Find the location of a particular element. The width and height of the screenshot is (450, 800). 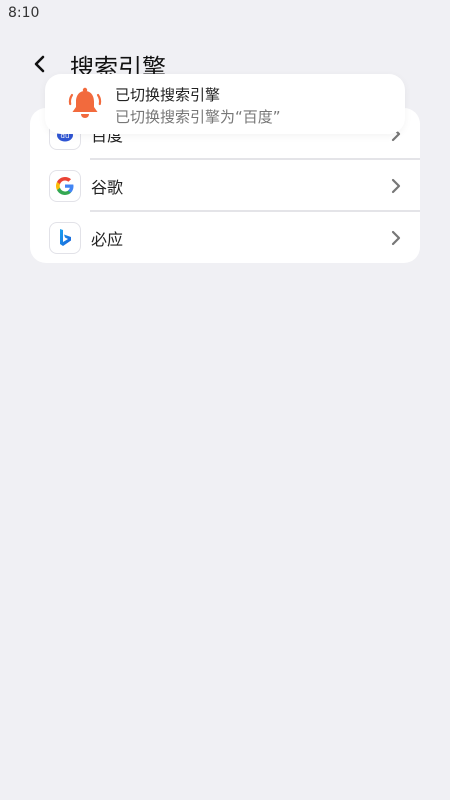

toast-title: 已切换搜索引擎 is located at coordinates (168, 95).